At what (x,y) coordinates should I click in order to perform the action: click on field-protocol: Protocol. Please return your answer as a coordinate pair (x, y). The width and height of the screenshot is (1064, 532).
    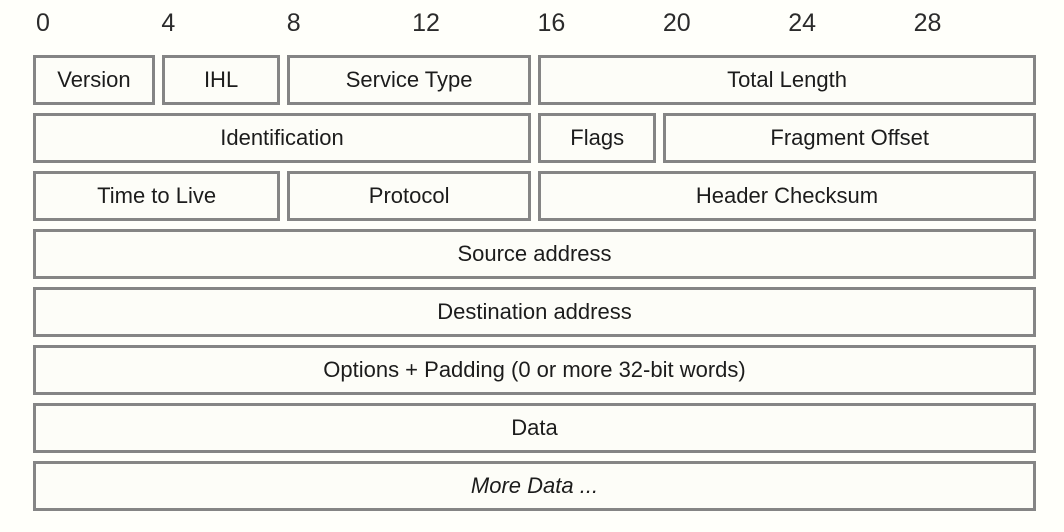
    Looking at the image, I should click on (409, 196).